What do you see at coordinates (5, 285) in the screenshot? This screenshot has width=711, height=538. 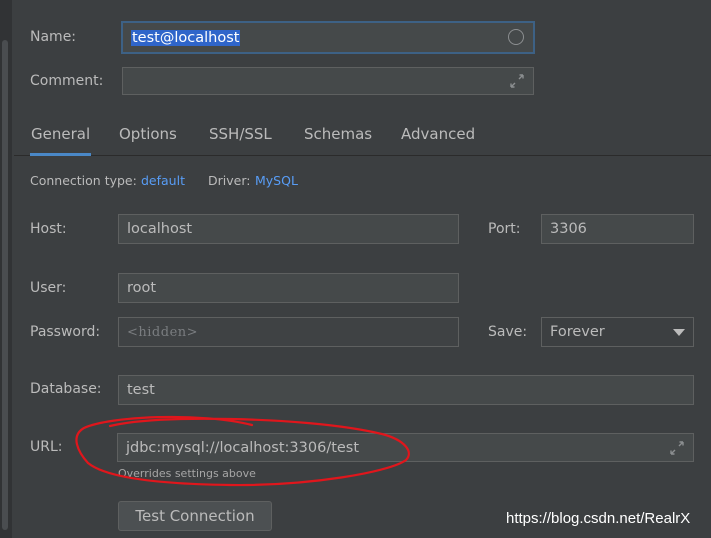 I see `scrollbar-thumb` at bounding box center [5, 285].